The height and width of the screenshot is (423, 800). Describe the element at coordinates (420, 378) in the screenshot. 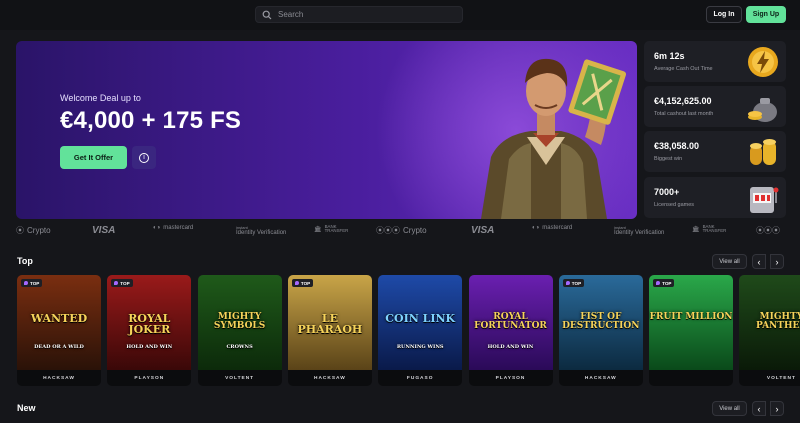

I see `game-provider: FUGASO` at that location.